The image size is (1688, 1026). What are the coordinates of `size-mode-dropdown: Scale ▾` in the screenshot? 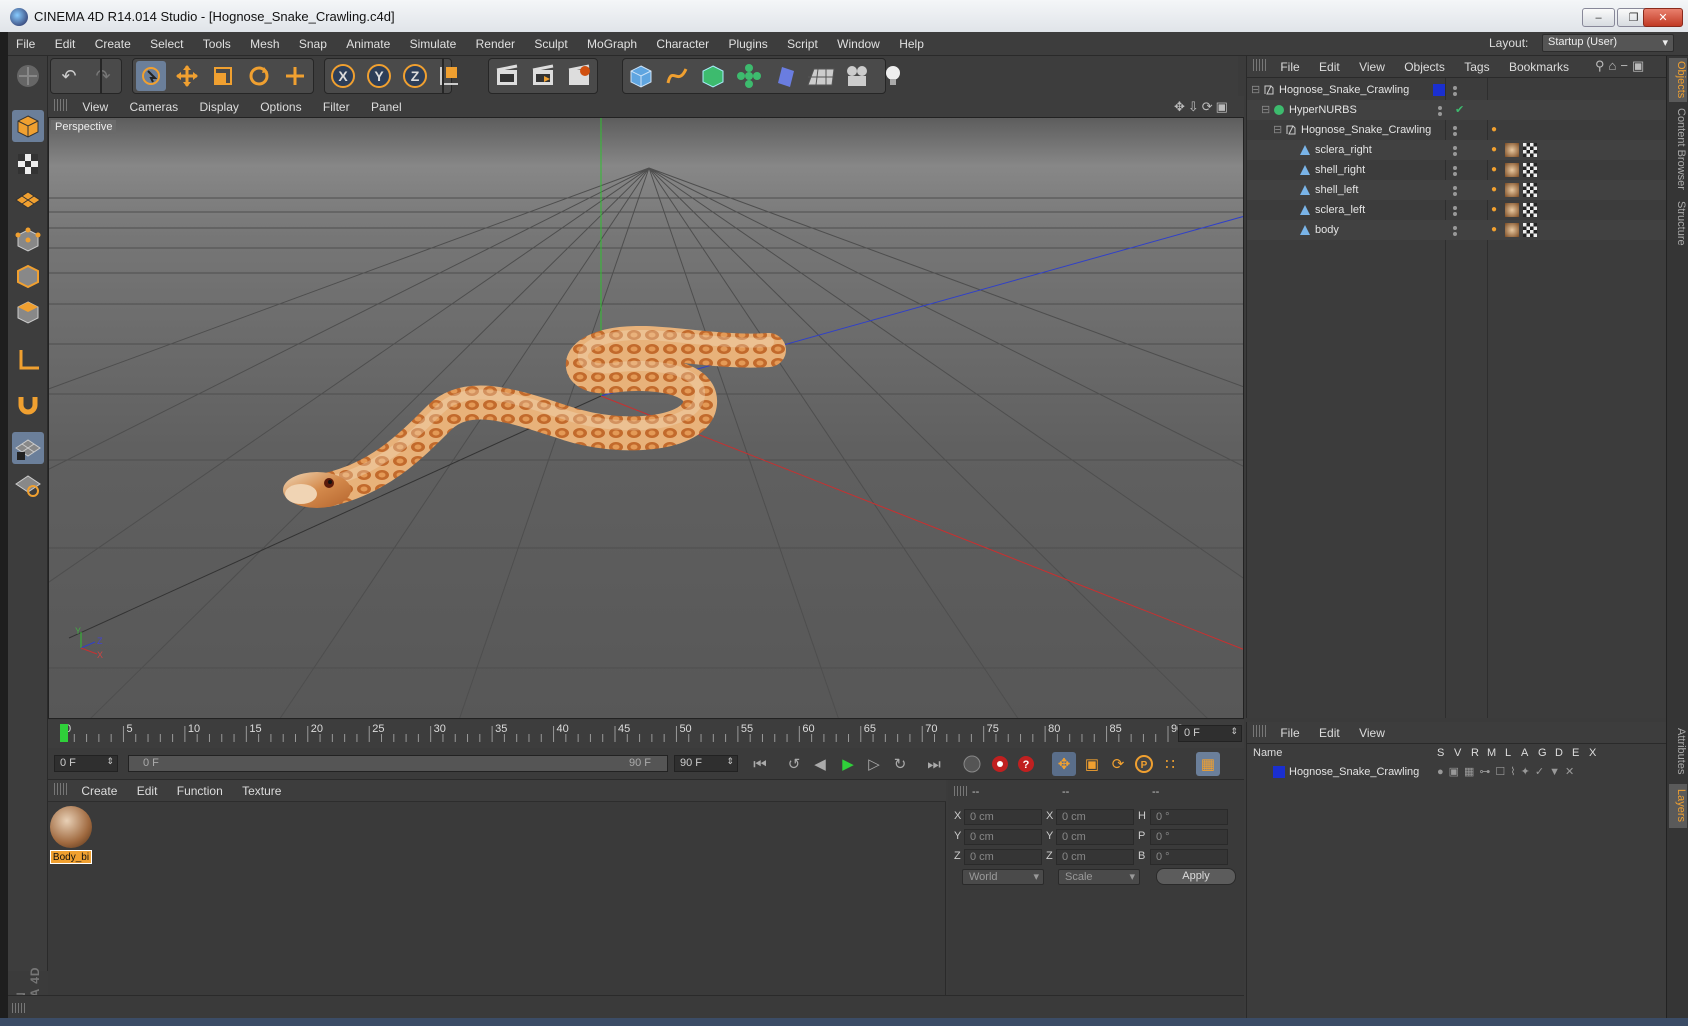 It's located at (1099, 877).